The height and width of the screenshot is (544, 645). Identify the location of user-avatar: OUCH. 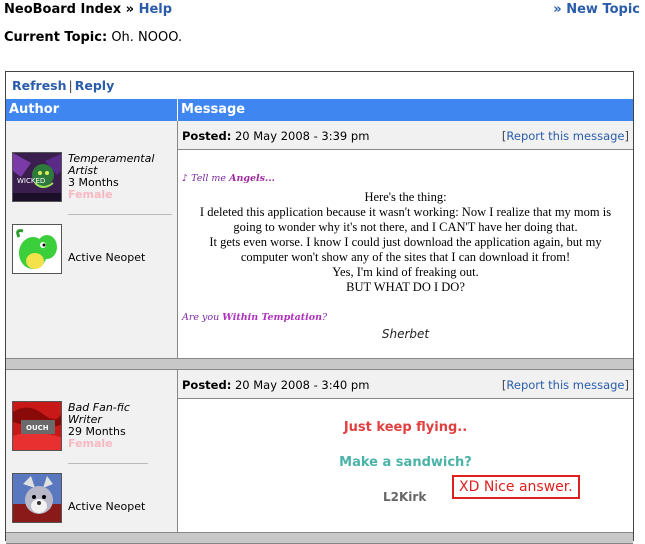
(37, 426).